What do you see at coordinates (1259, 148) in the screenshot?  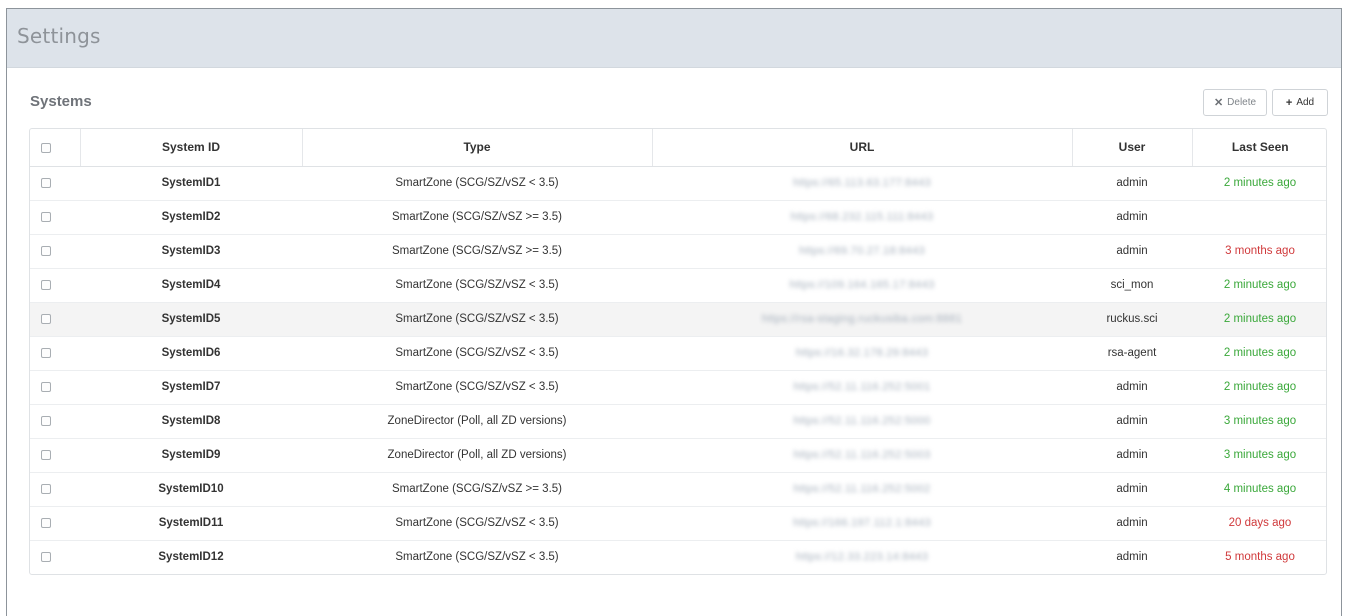 I see `column-header-last-seen: Last Seen` at bounding box center [1259, 148].